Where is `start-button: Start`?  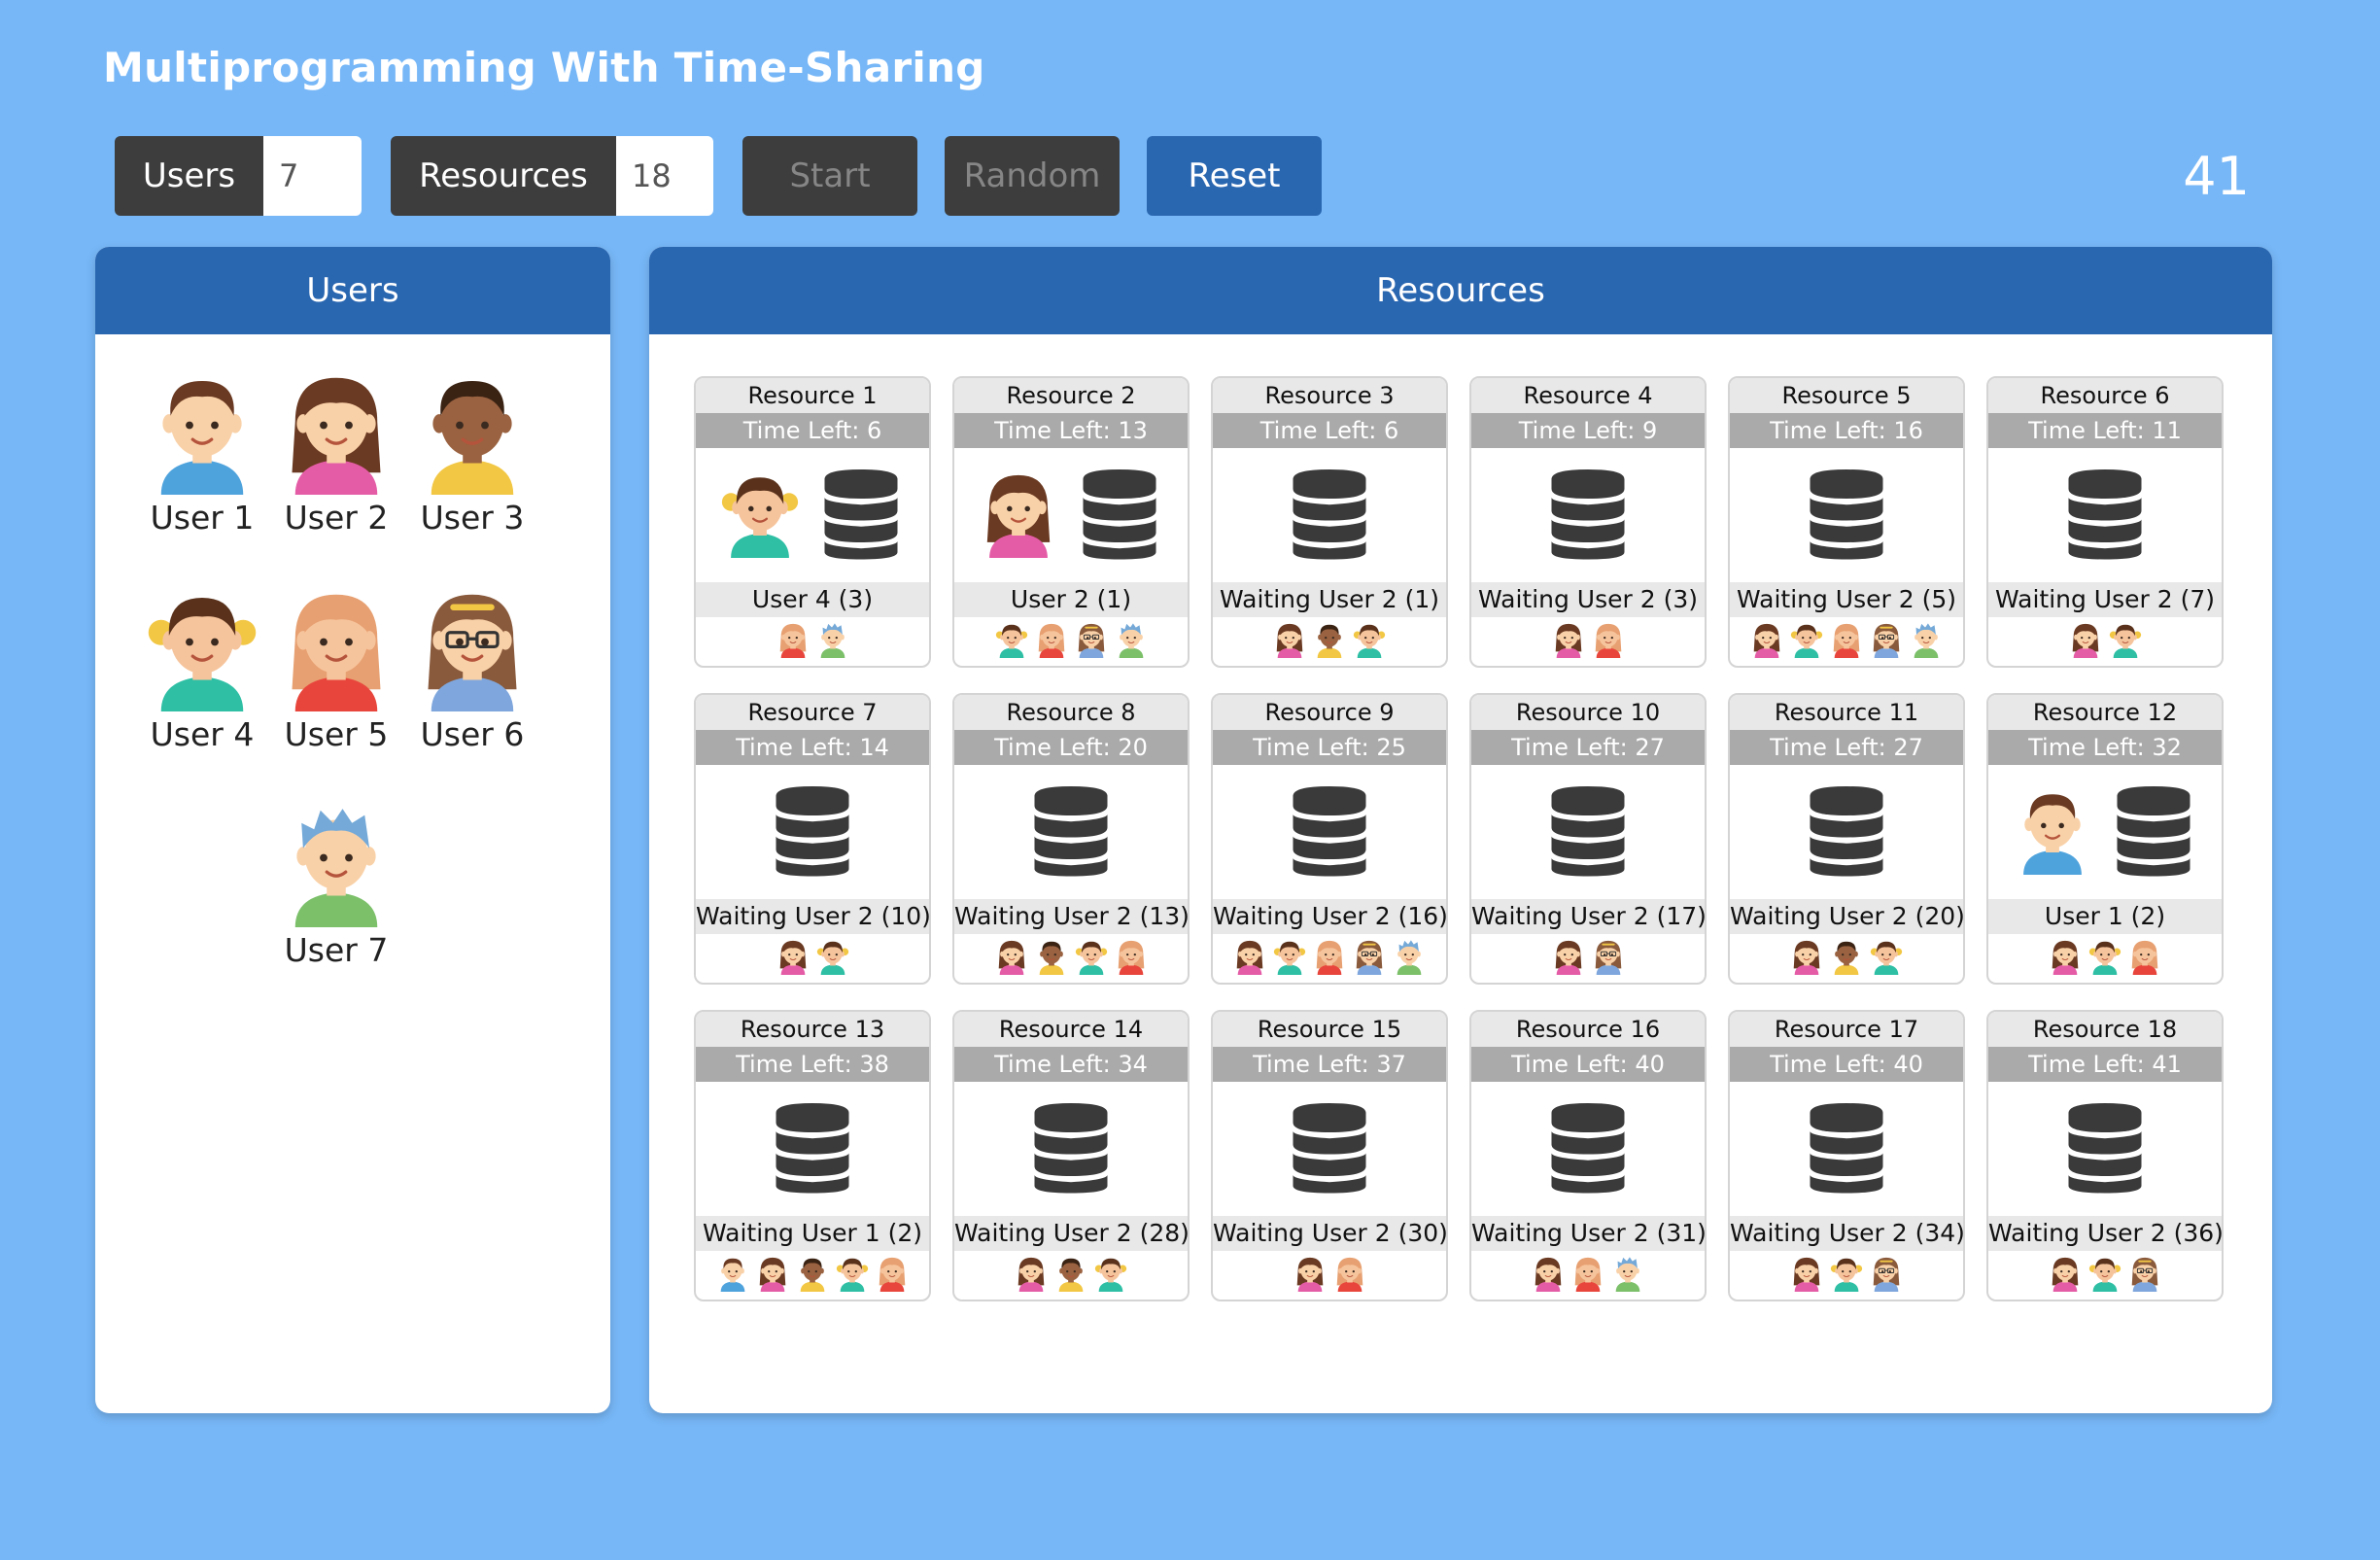 start-button: Start is located at coordinates (829, 176).